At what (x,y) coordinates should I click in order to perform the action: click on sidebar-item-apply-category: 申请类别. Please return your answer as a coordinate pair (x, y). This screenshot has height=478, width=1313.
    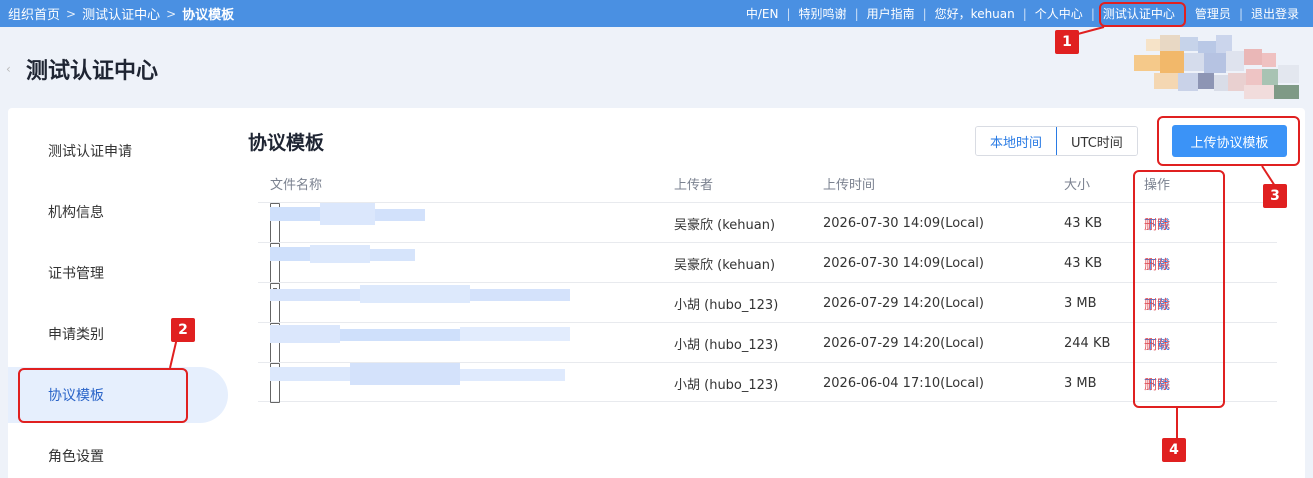
    Looking at the image, I should click on (125, 334).